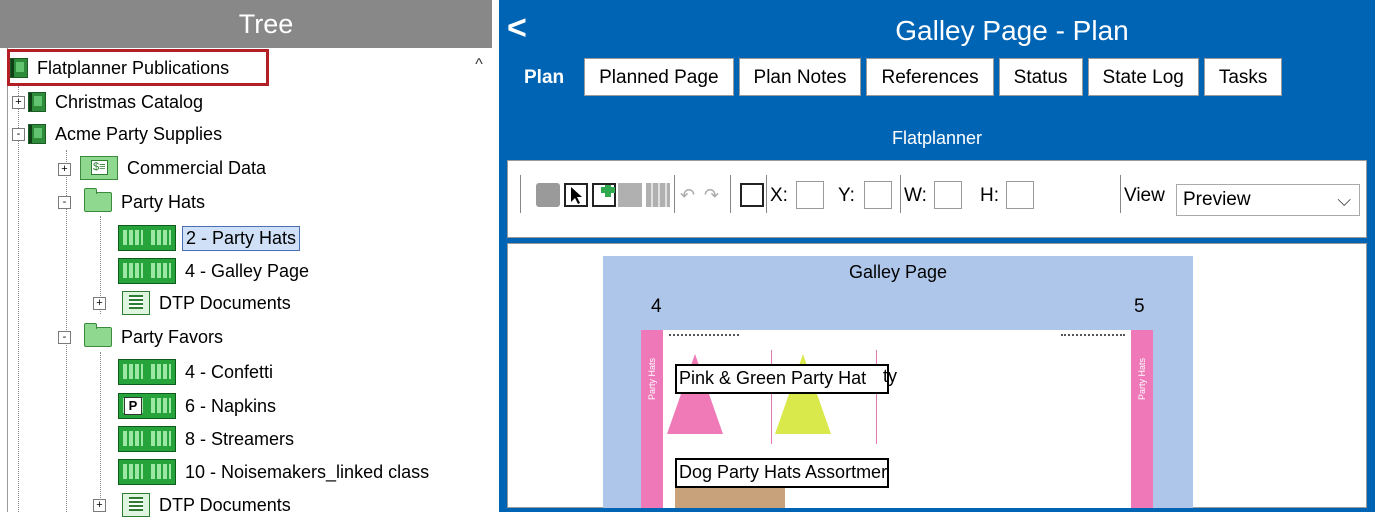 This screenshot has width=1391, height=520. Describe the element at coordinates (1144, 195) in the screenshot. I see `view-label: View` at that location.